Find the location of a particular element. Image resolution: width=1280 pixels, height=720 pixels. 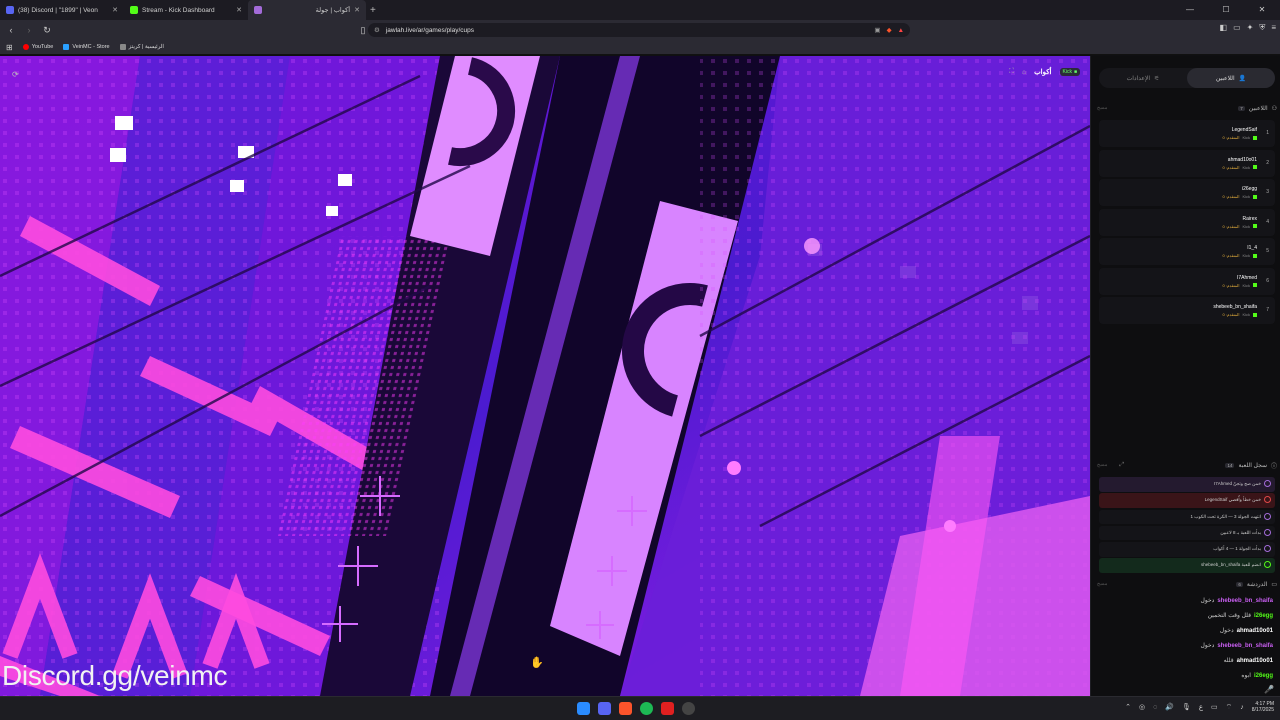

chat-text: قلل وقت التخمين is located at coordinates (1229, 616).